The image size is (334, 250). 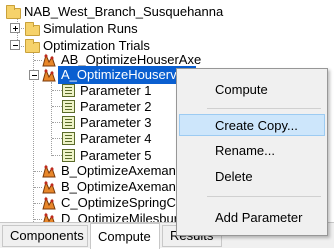 I want to click on tab-components: Components, so click(x=45, y=236).